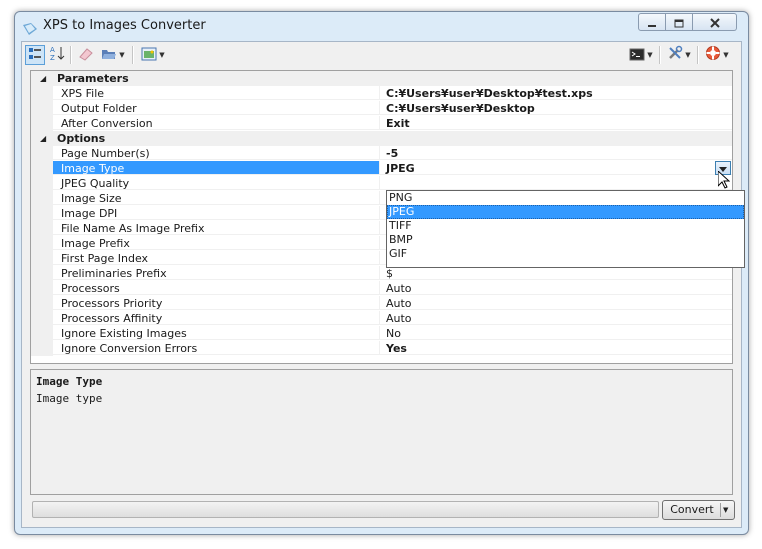 The image size is (762, 549). What do you see at coordinates (109, 55) in the screenshot?
I see `folder-open-icon` at bounding box center [109, 55].